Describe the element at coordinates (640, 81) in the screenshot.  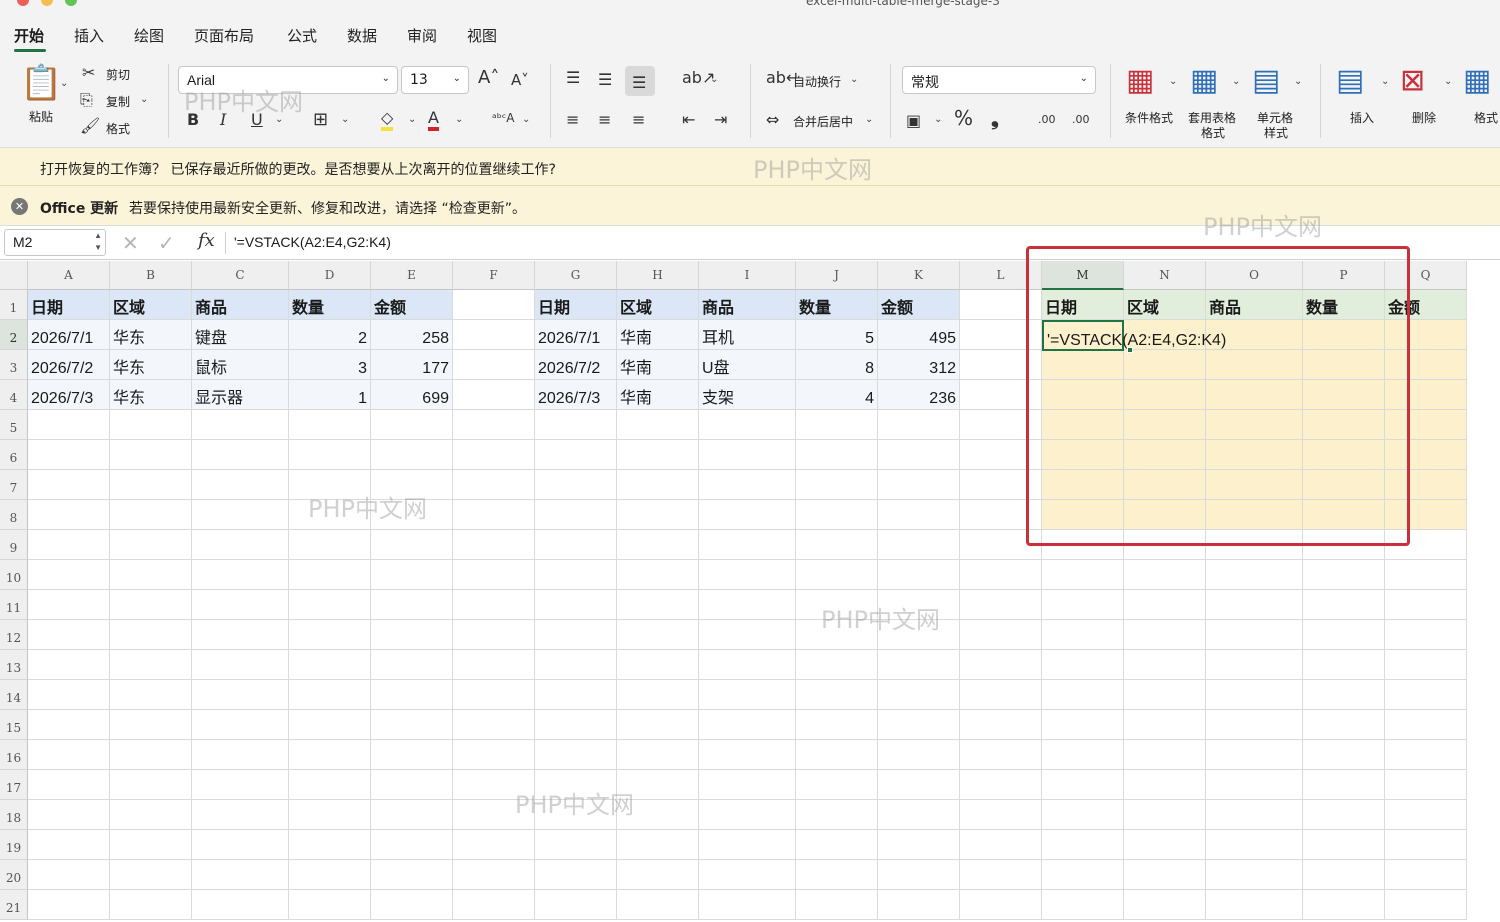
I see `align-bottom-button: ☰` at that location.